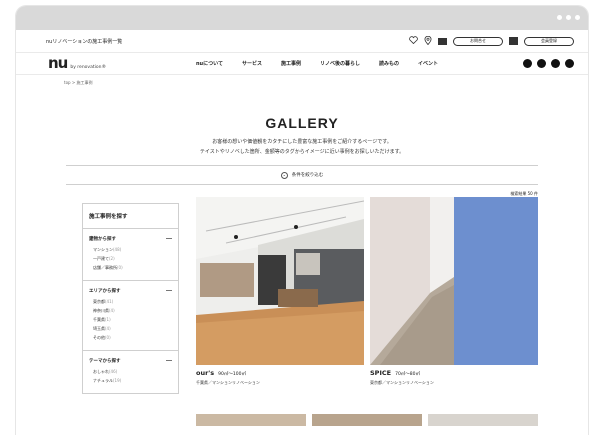  I want to click on filter-option: 東京都(41), so click(132, 302).